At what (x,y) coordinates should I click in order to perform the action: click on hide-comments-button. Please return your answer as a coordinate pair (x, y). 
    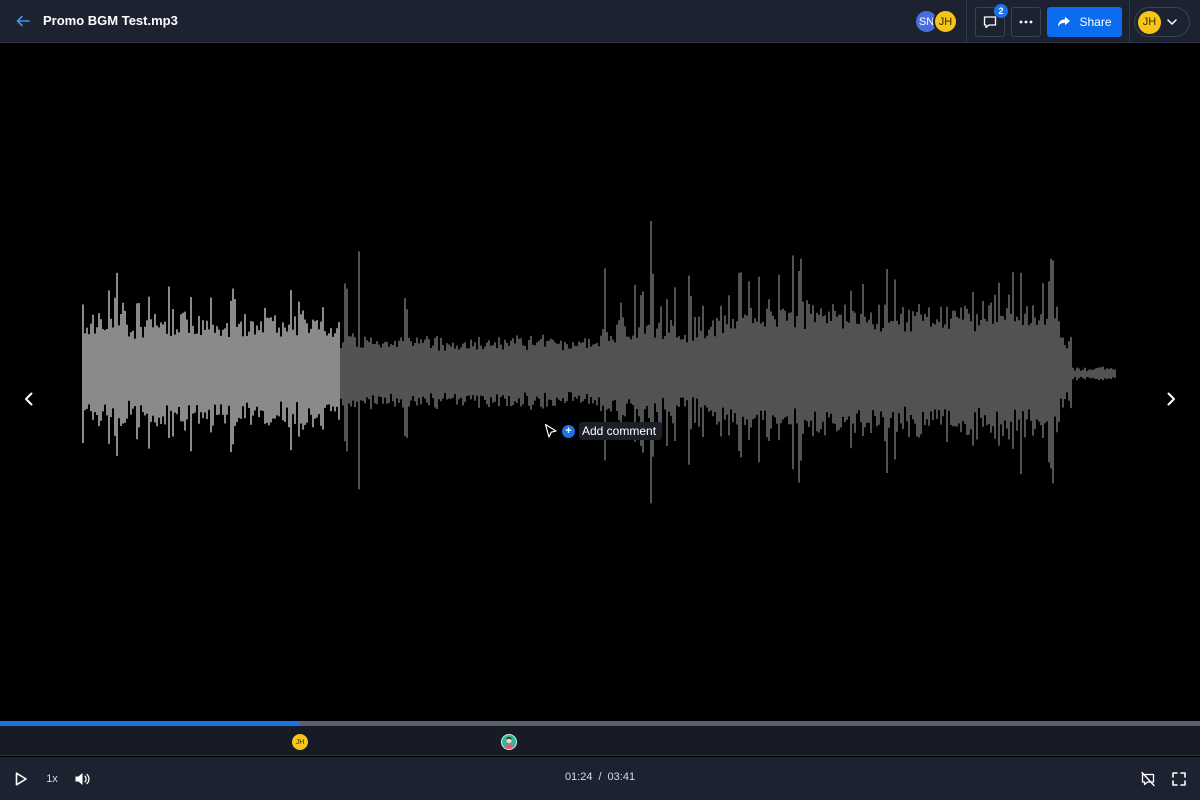
    Looking at the image, I should click on (1148, 779).